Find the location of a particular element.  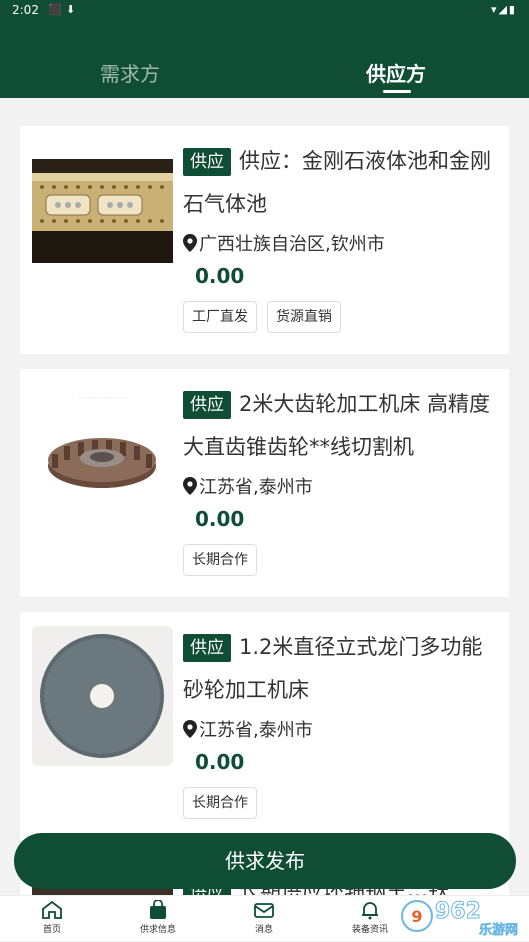

svg-text: 乐游网 is located at coordinates (498, 930).